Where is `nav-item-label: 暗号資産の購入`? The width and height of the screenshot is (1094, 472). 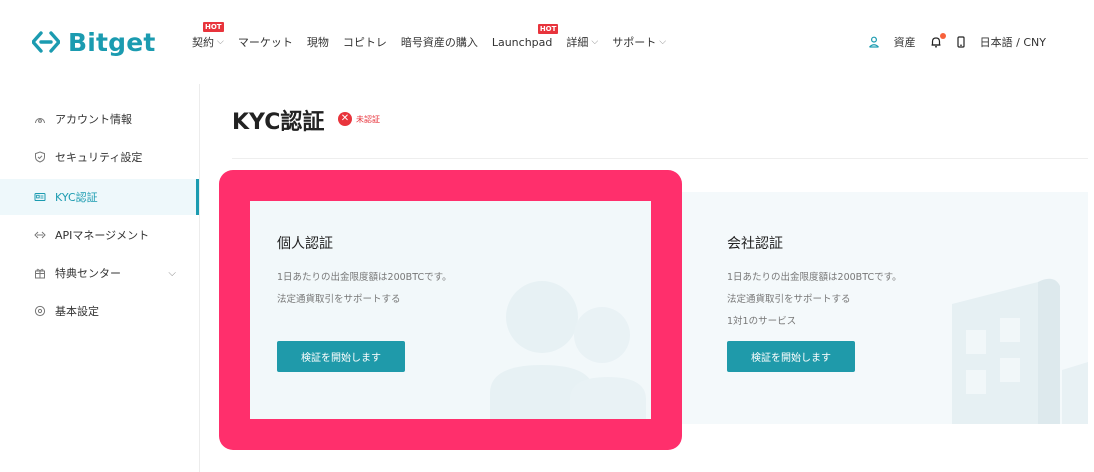
nav-item-label: 暗号資産の購入 is located at coordinates (439, 42).